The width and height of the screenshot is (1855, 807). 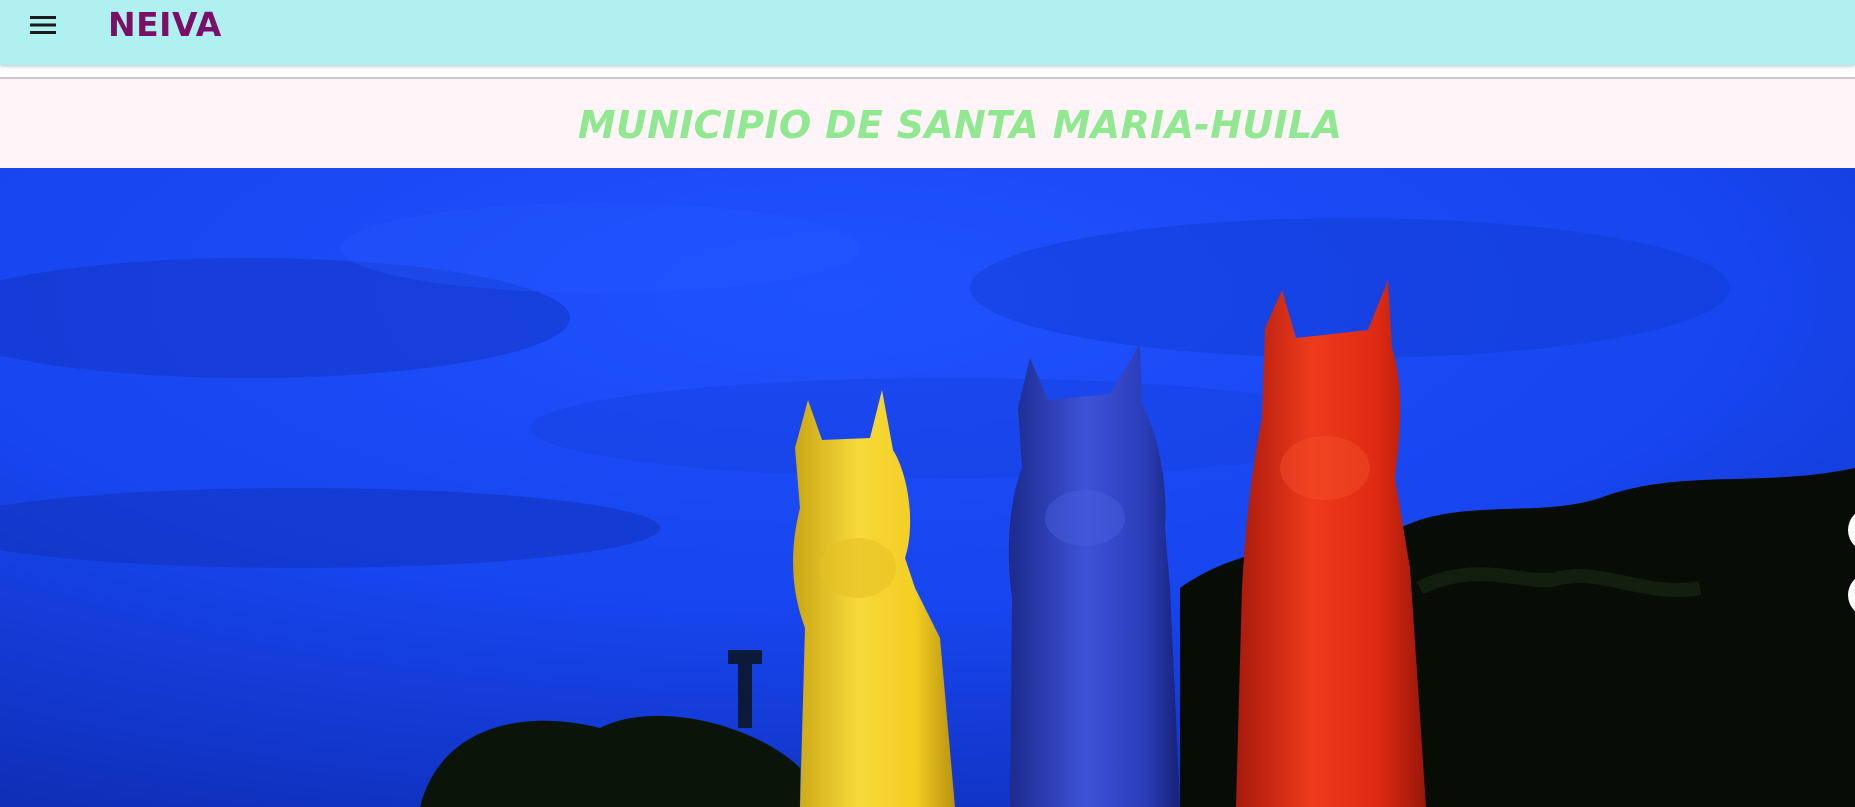 I want to click on menu-button, so click(x=42, y=25).